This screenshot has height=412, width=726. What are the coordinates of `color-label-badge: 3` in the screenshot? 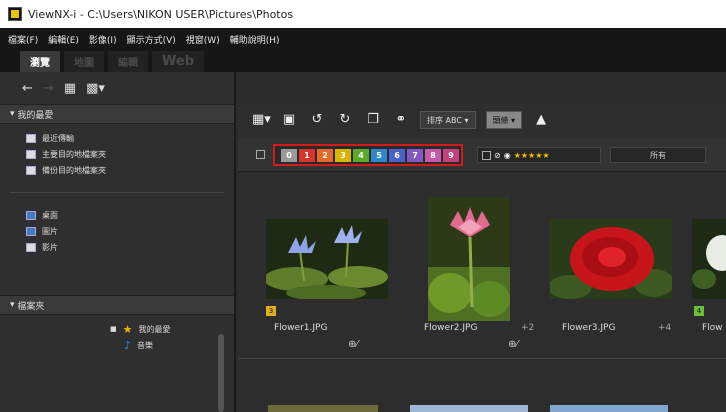 It's located at (271, 311).